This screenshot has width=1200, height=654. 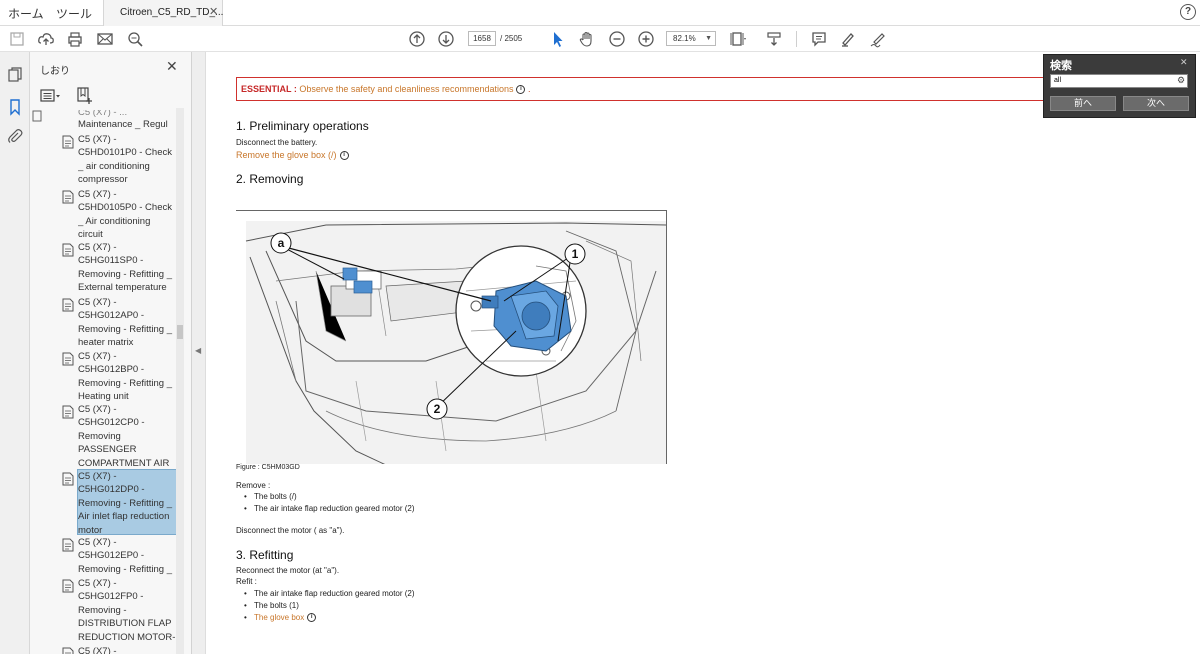 What do you see at coordinates (600, 13) in the screenshot?
I see `menu-bar: ホーム ツール Citroen_C5_RD_TD_... ✕ ?` at bounding box center [600, 13].